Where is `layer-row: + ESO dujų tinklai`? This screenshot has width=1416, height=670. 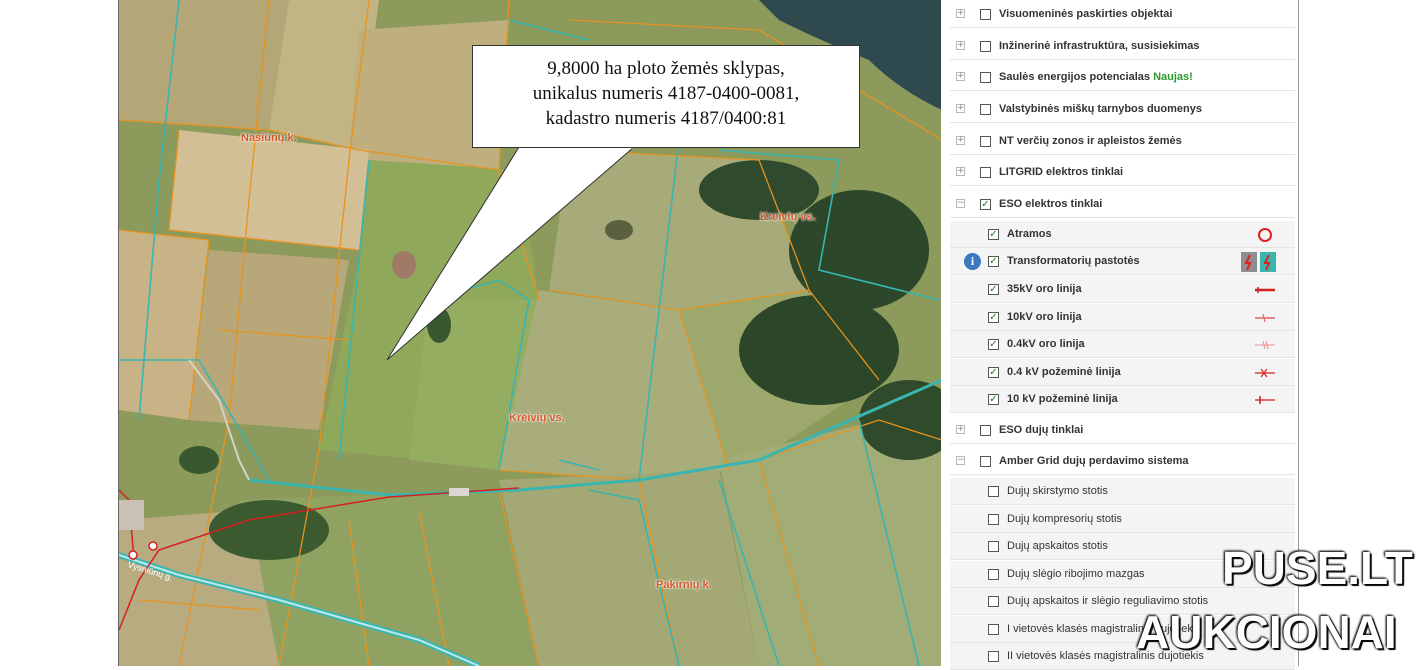
layer-row: + ESO dujų tinklai is located at coordinates (1122, 430).